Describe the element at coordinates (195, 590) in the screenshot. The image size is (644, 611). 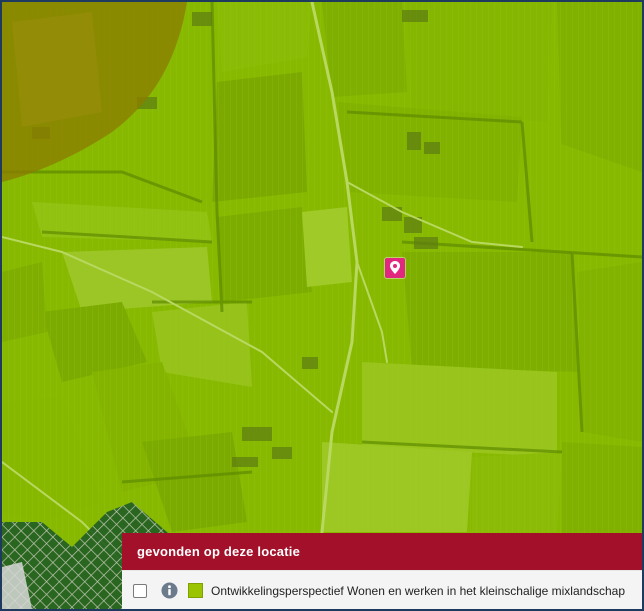
I see `legend-swatch` at that location.